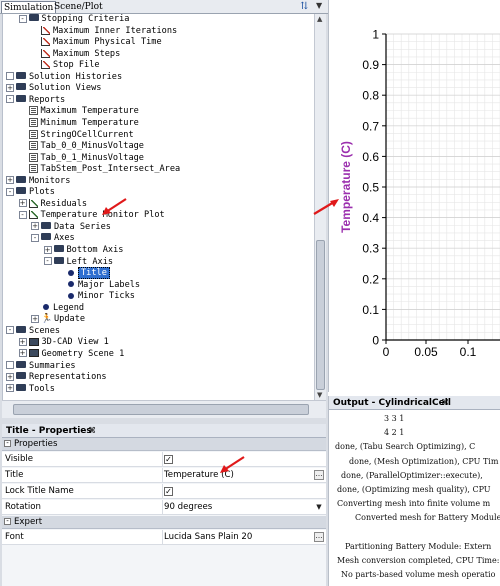  What do you see at coordinates (58, 320) in the screenshot?
I see `tree-item: + 🏃 Update` at bounding box center [58, 320].